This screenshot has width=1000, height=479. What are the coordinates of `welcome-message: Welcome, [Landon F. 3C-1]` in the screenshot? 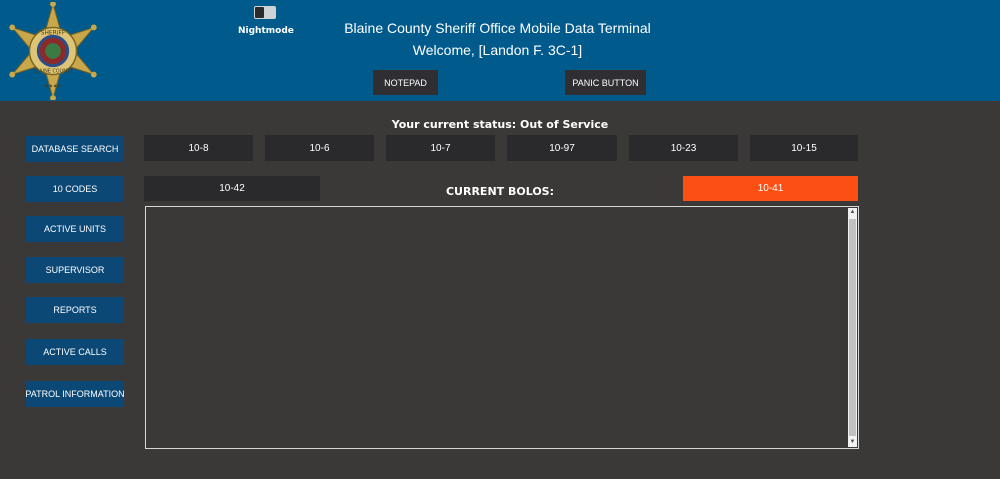 It's located at (497, 50).